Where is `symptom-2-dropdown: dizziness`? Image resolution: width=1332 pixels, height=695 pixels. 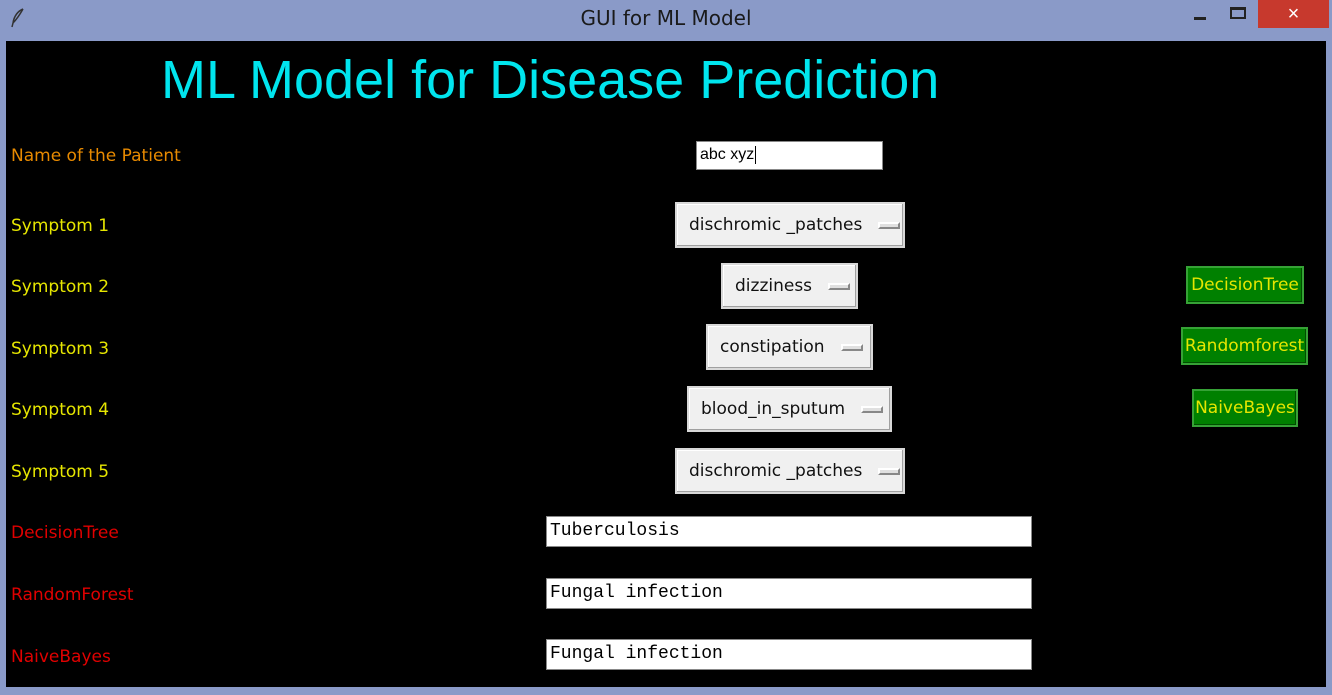 symptom-2-dropdown: dizziness is located at coordinates (789, 286).